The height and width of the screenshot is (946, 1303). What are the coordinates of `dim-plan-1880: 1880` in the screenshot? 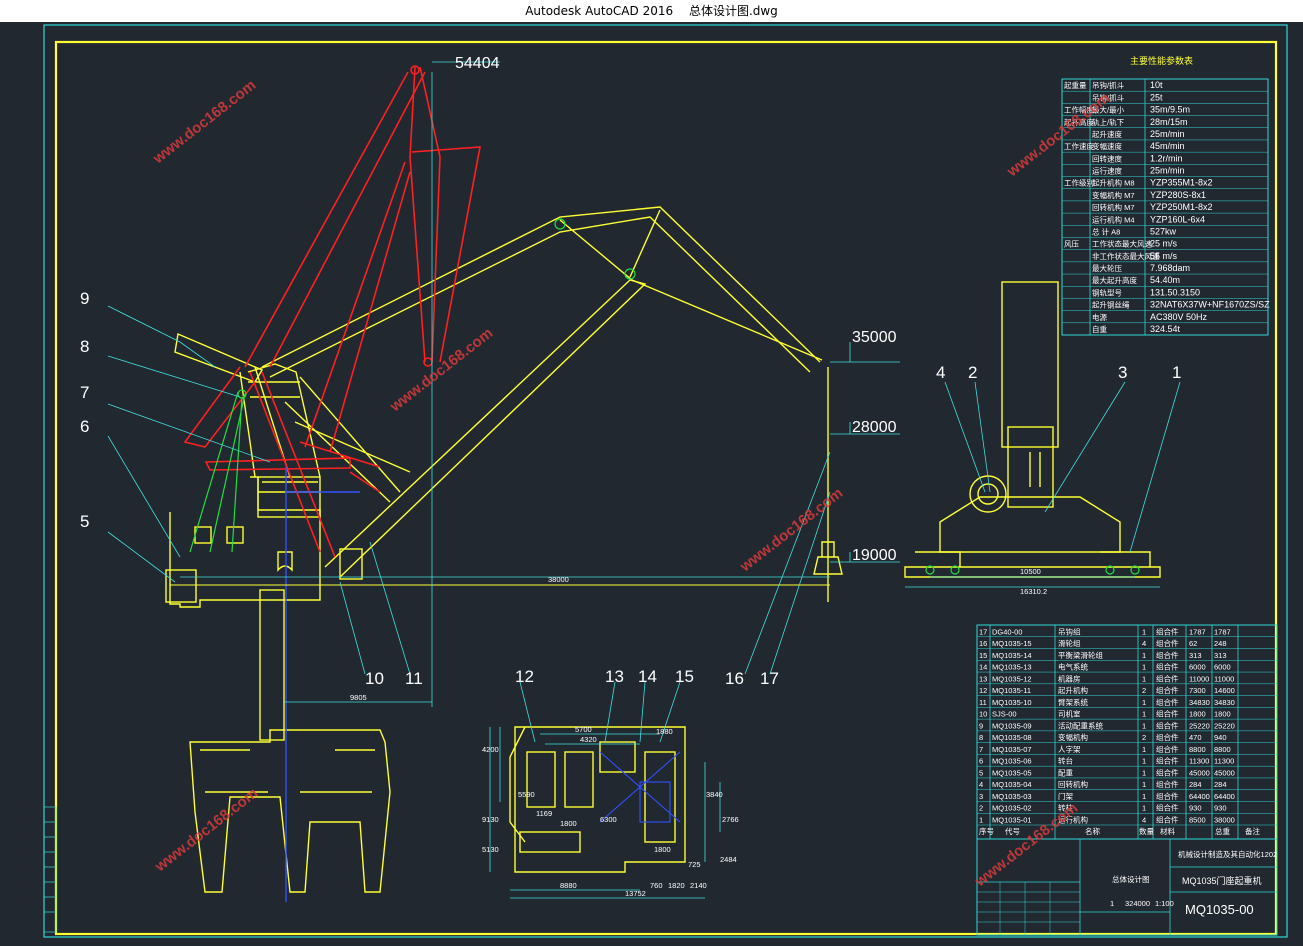 It's located at (664, 731).